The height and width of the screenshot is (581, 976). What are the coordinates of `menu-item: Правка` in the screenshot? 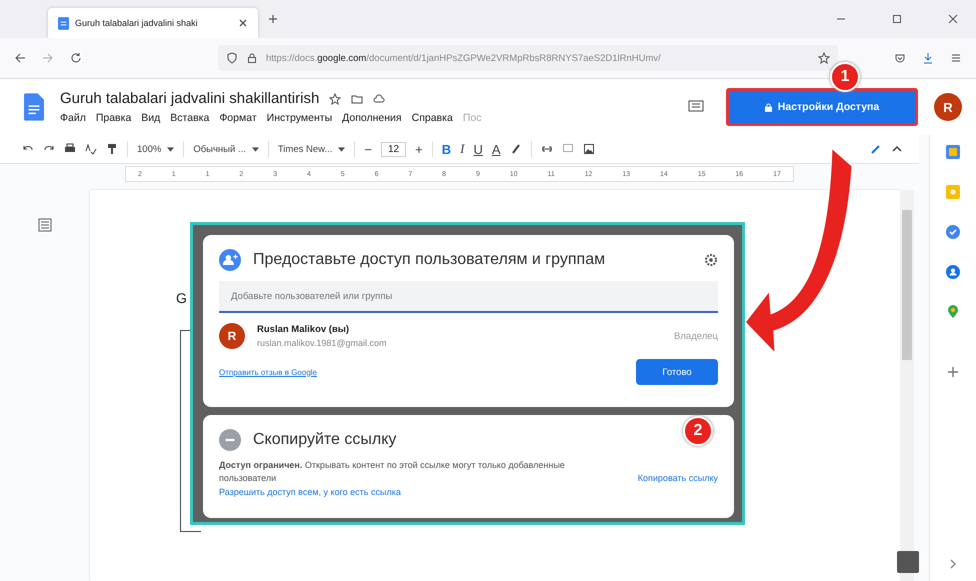 It's located at (114, 118).